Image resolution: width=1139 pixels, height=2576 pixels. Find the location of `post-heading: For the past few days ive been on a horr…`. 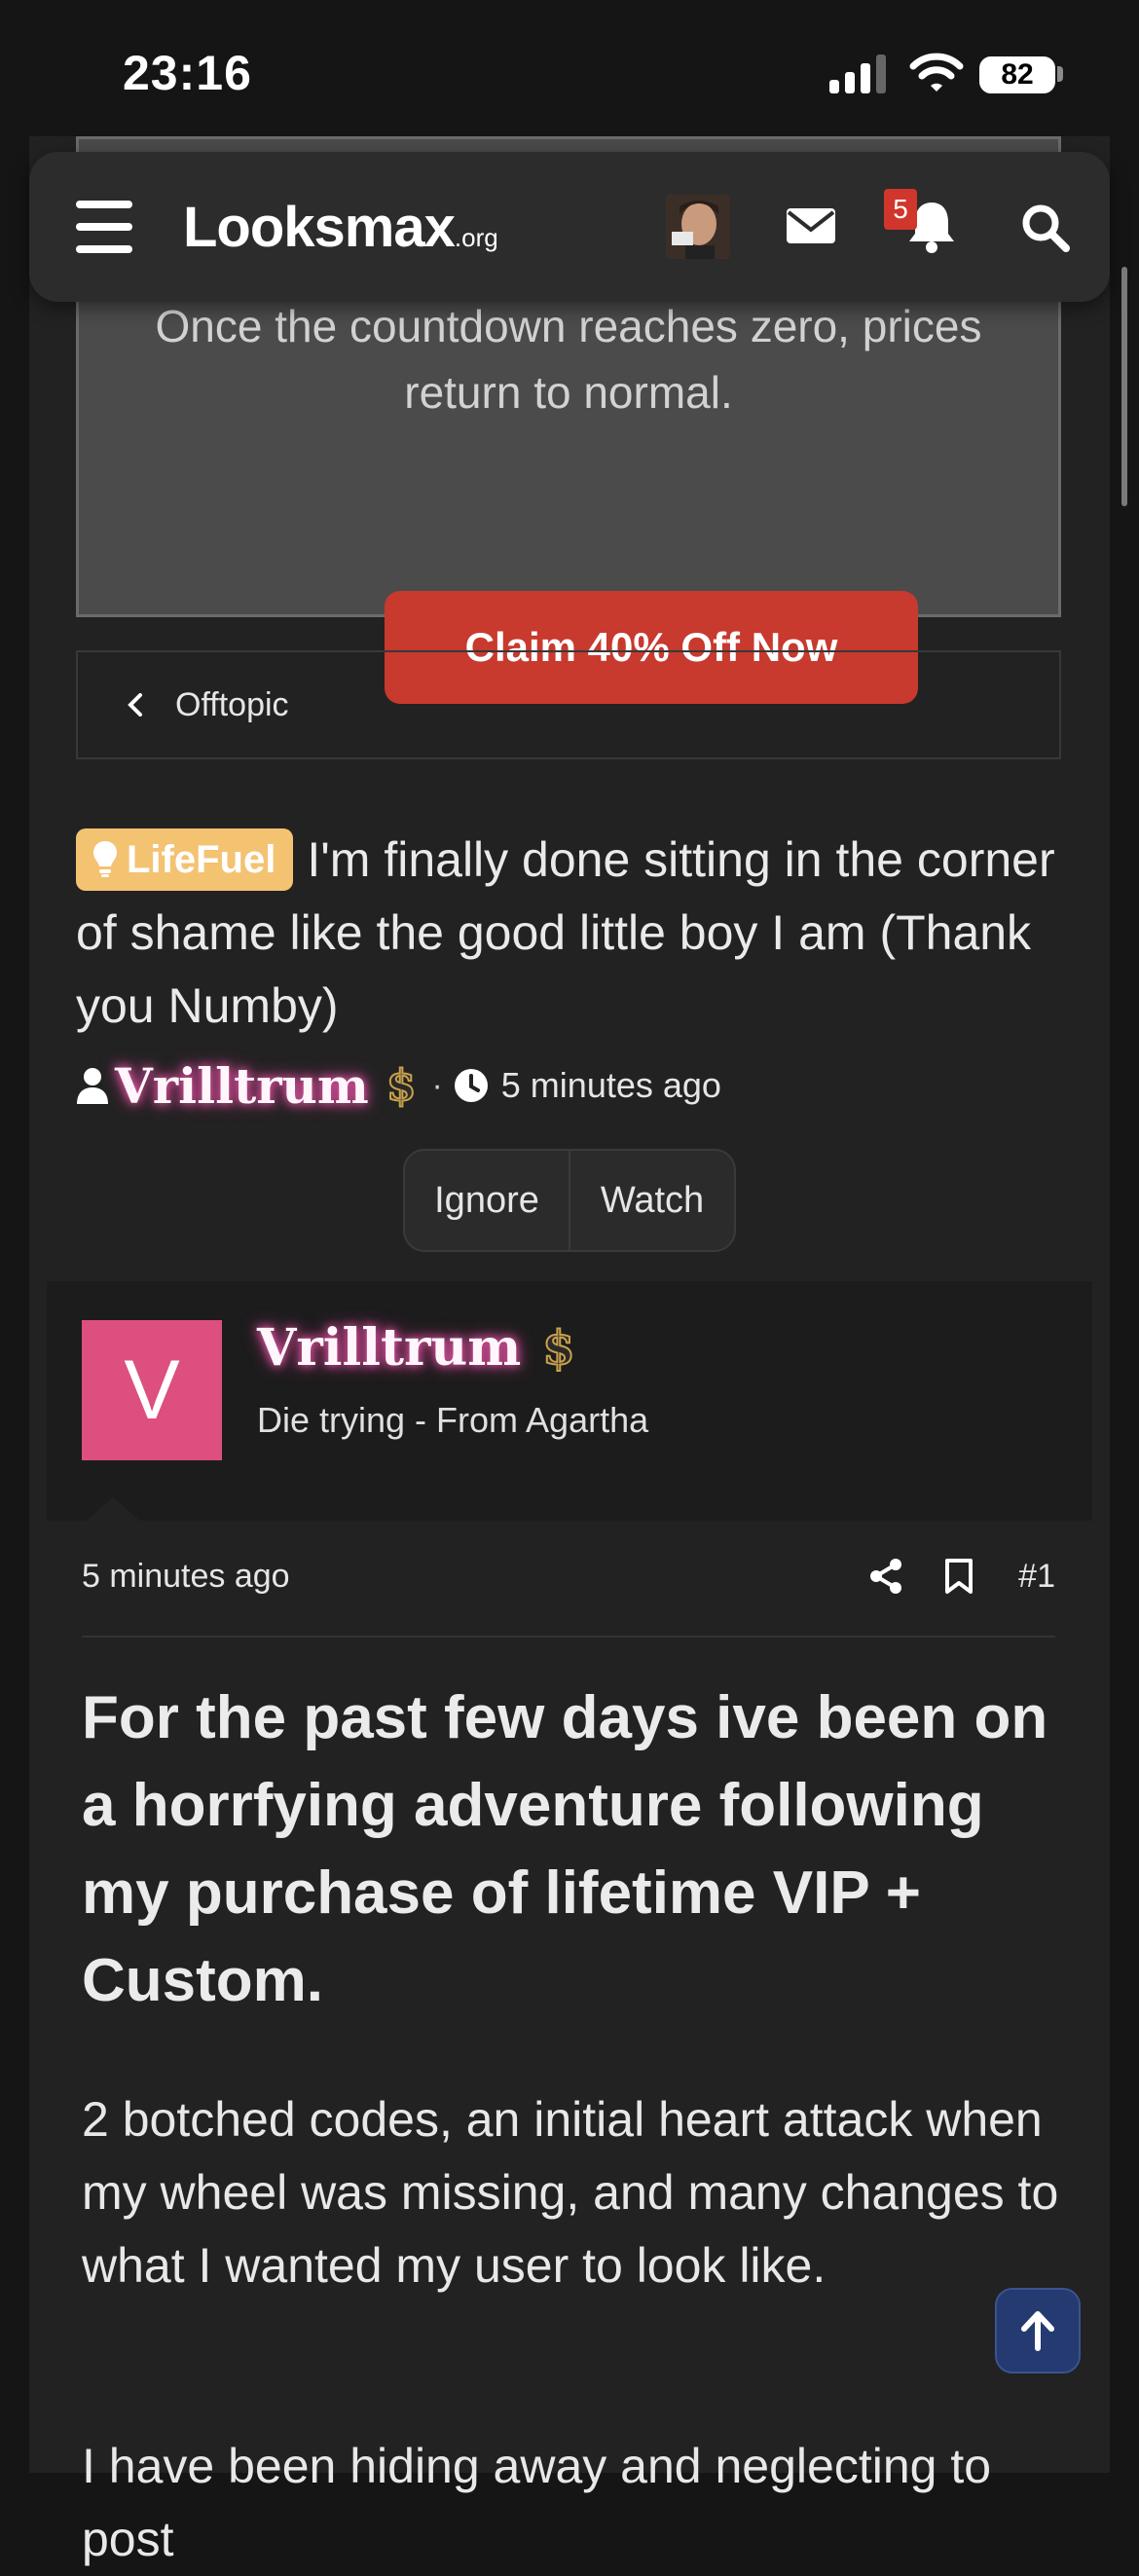

post-heading: For the past few days ive been on a horr… is located at coordinates (565, 1849).